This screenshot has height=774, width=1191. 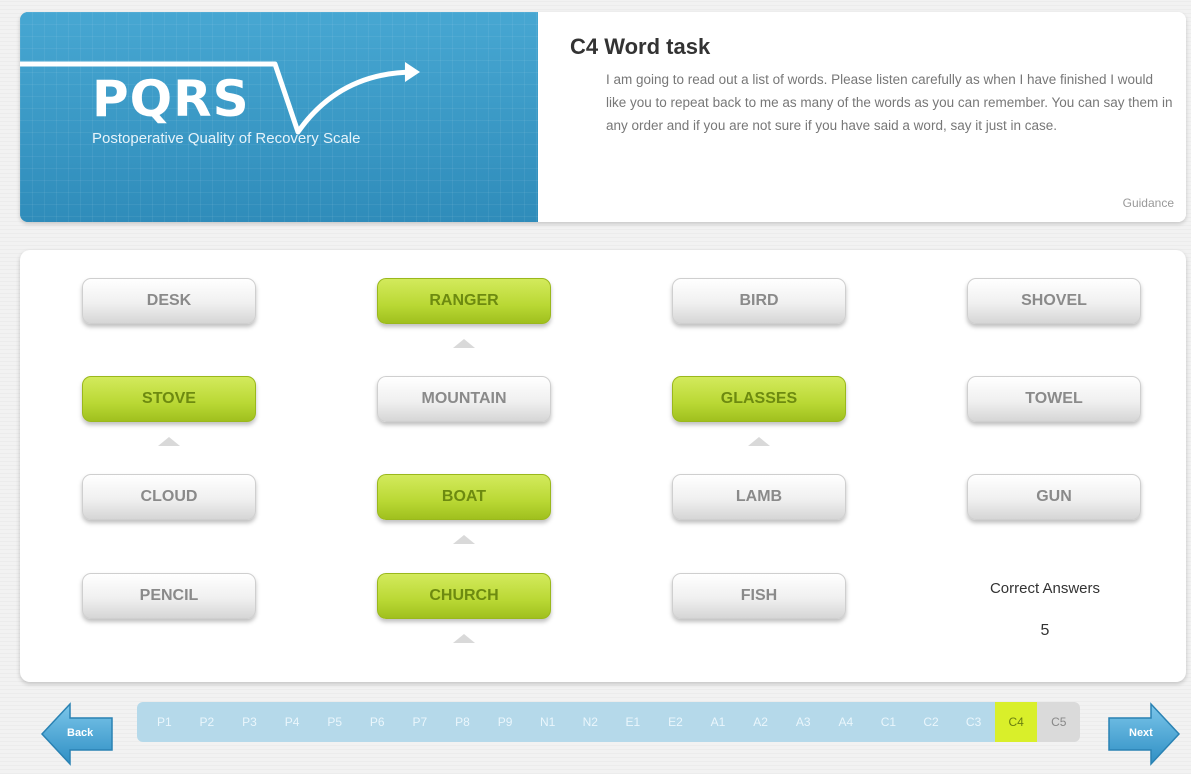 I want to click on word-button-ranger: RANGER, so click(x=464, y=301).